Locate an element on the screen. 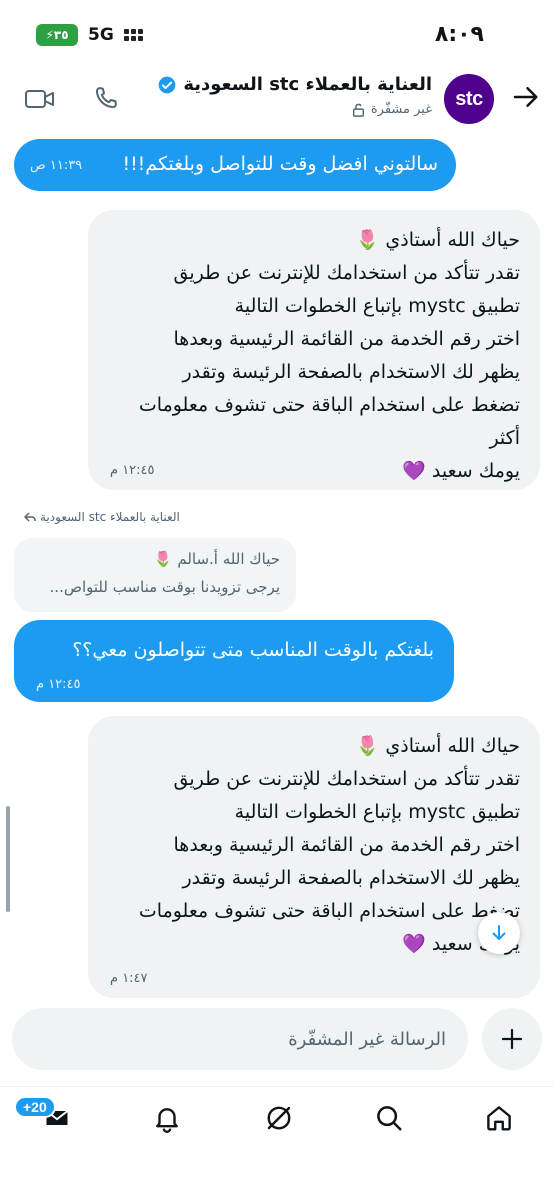 The height and width of the screenshot is (1200, 554). arrow-down-icon is located at coordinates (499, 932).